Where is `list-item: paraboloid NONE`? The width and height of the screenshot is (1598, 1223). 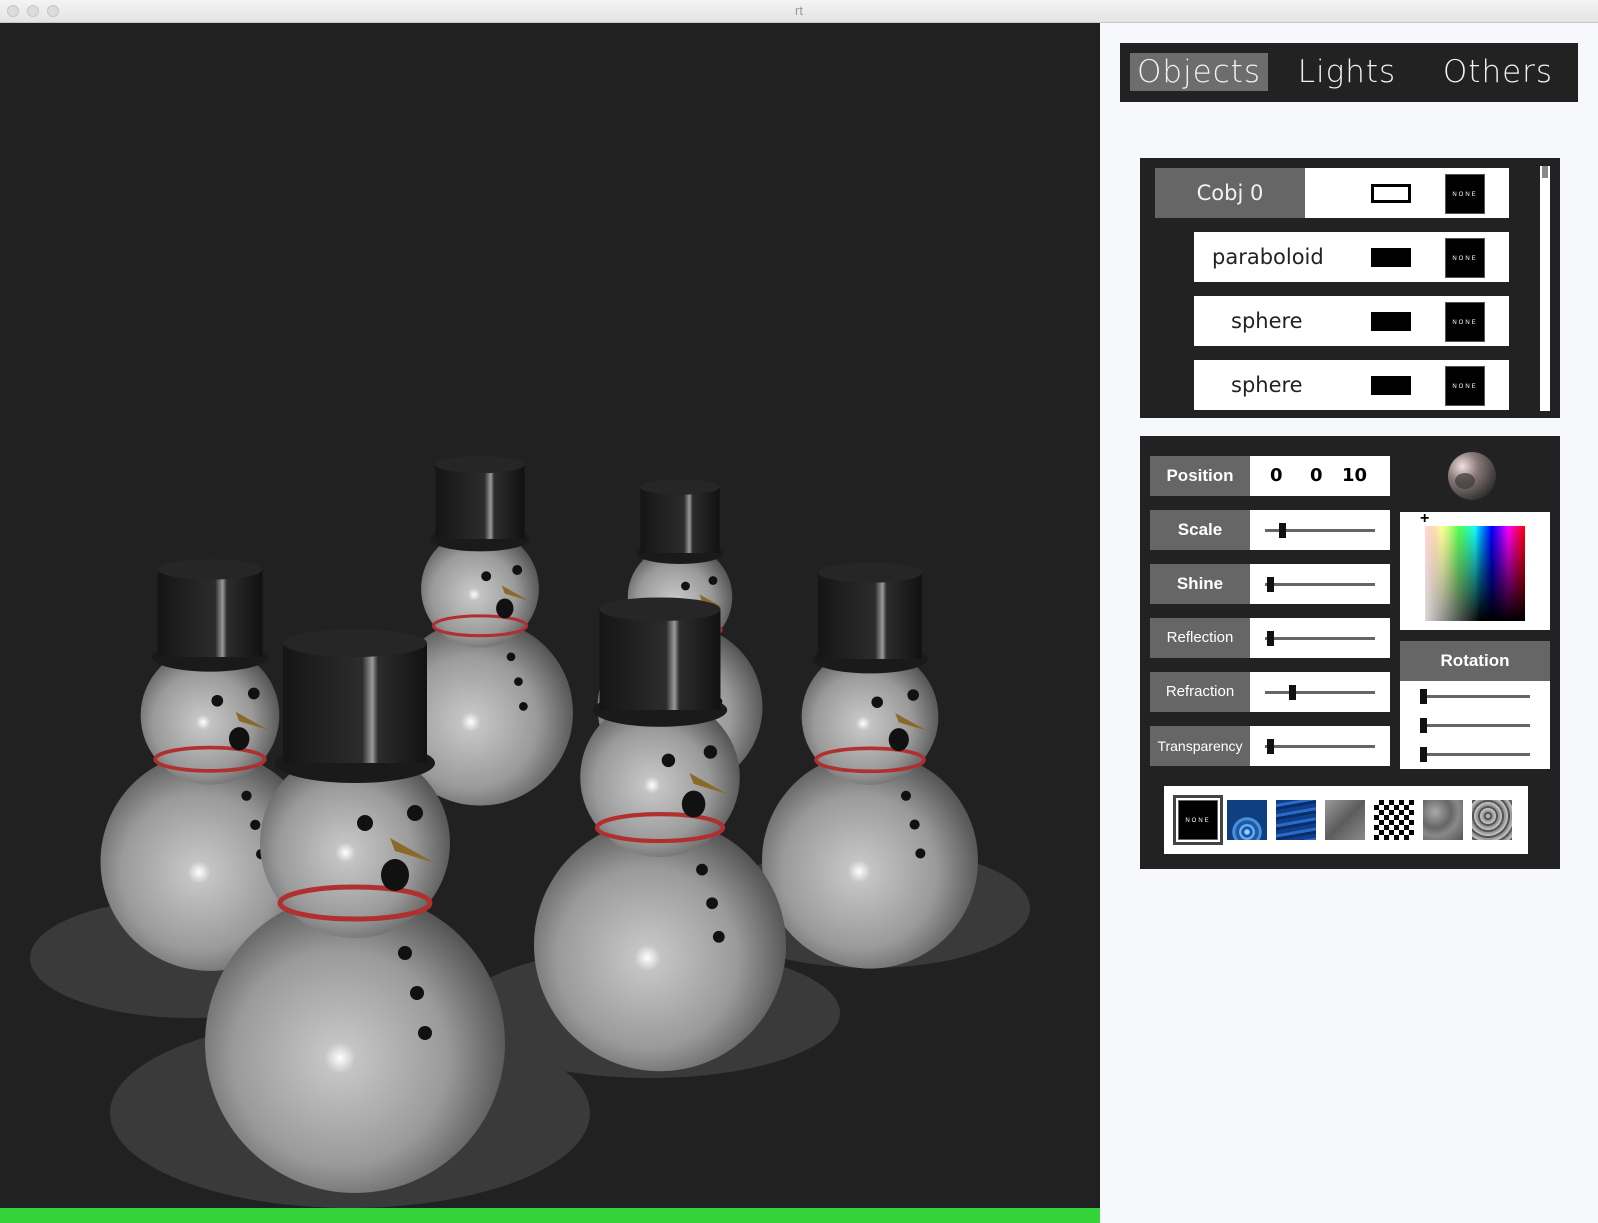
list-item: paraboloid NONE is located at coordinates (1351, 257).